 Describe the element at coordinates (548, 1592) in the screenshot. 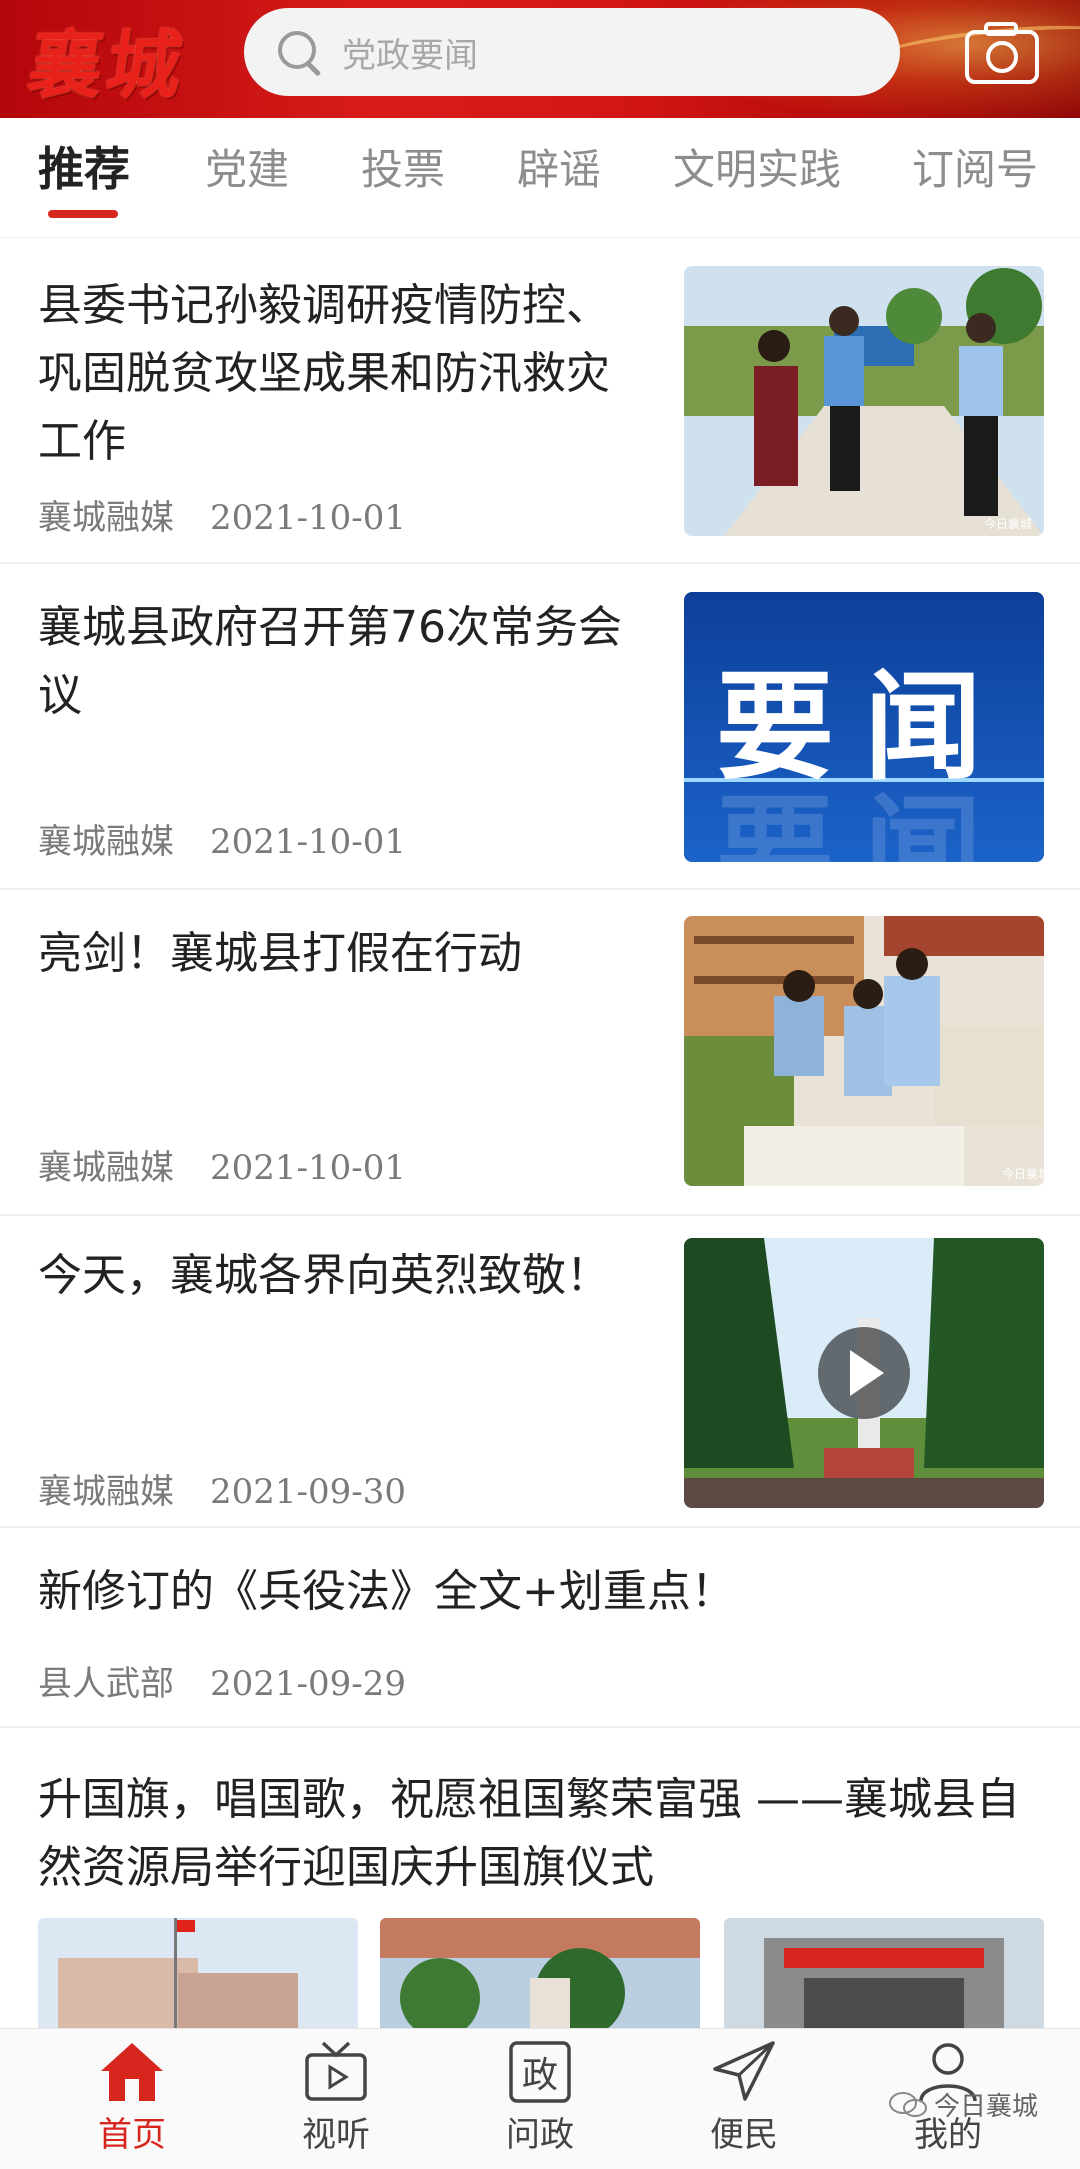

I see `news-title: 新修订的《兵役法》全文+划重点！` at that location.